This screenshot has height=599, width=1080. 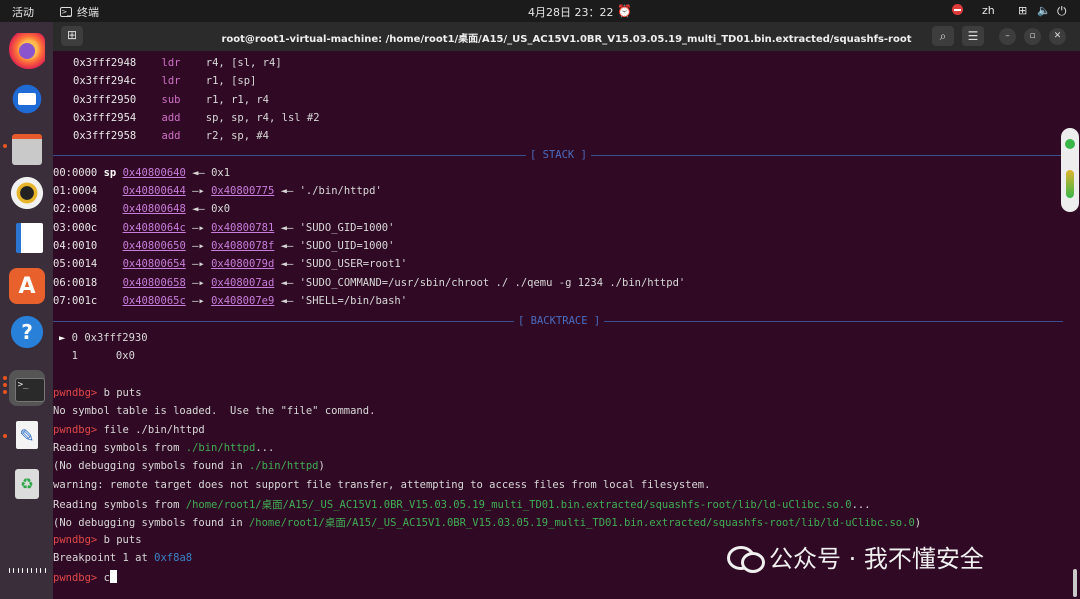 What do you see at coordinates (558, 155) in the screenshot?
I see `stack-section-label: [ STACK ]` at bounding box center [558, 155].